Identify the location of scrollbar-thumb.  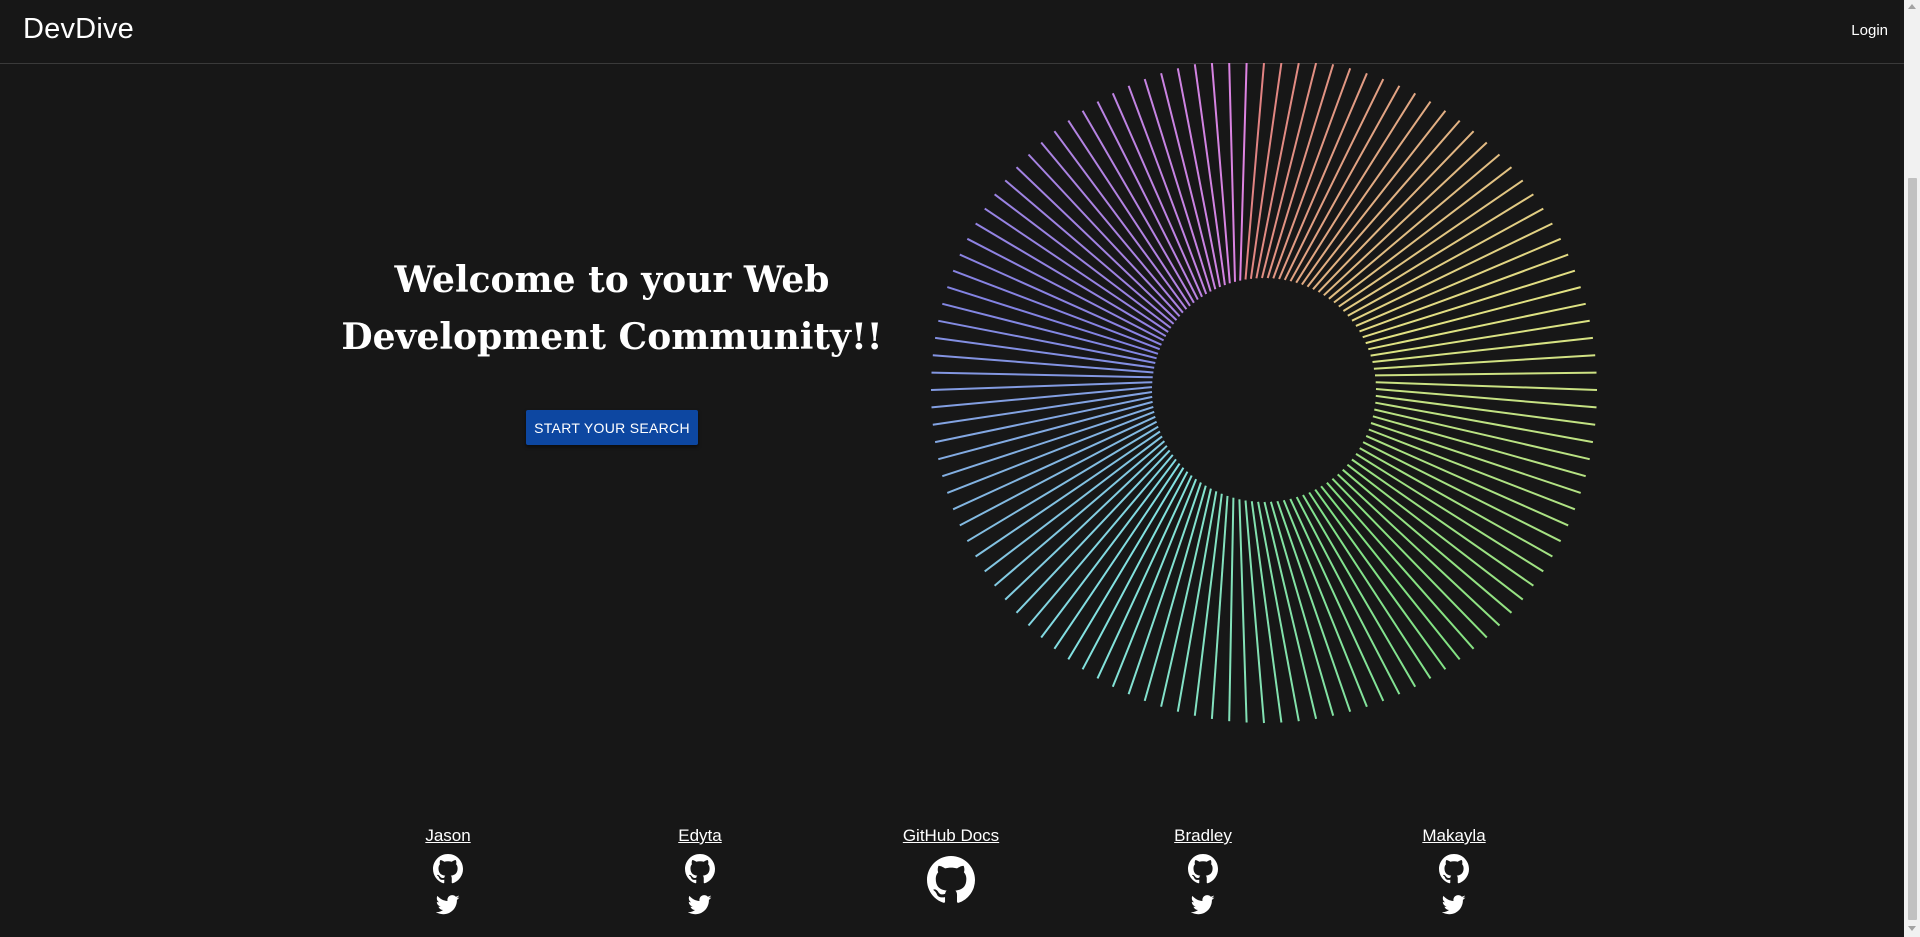
(1912, 549).